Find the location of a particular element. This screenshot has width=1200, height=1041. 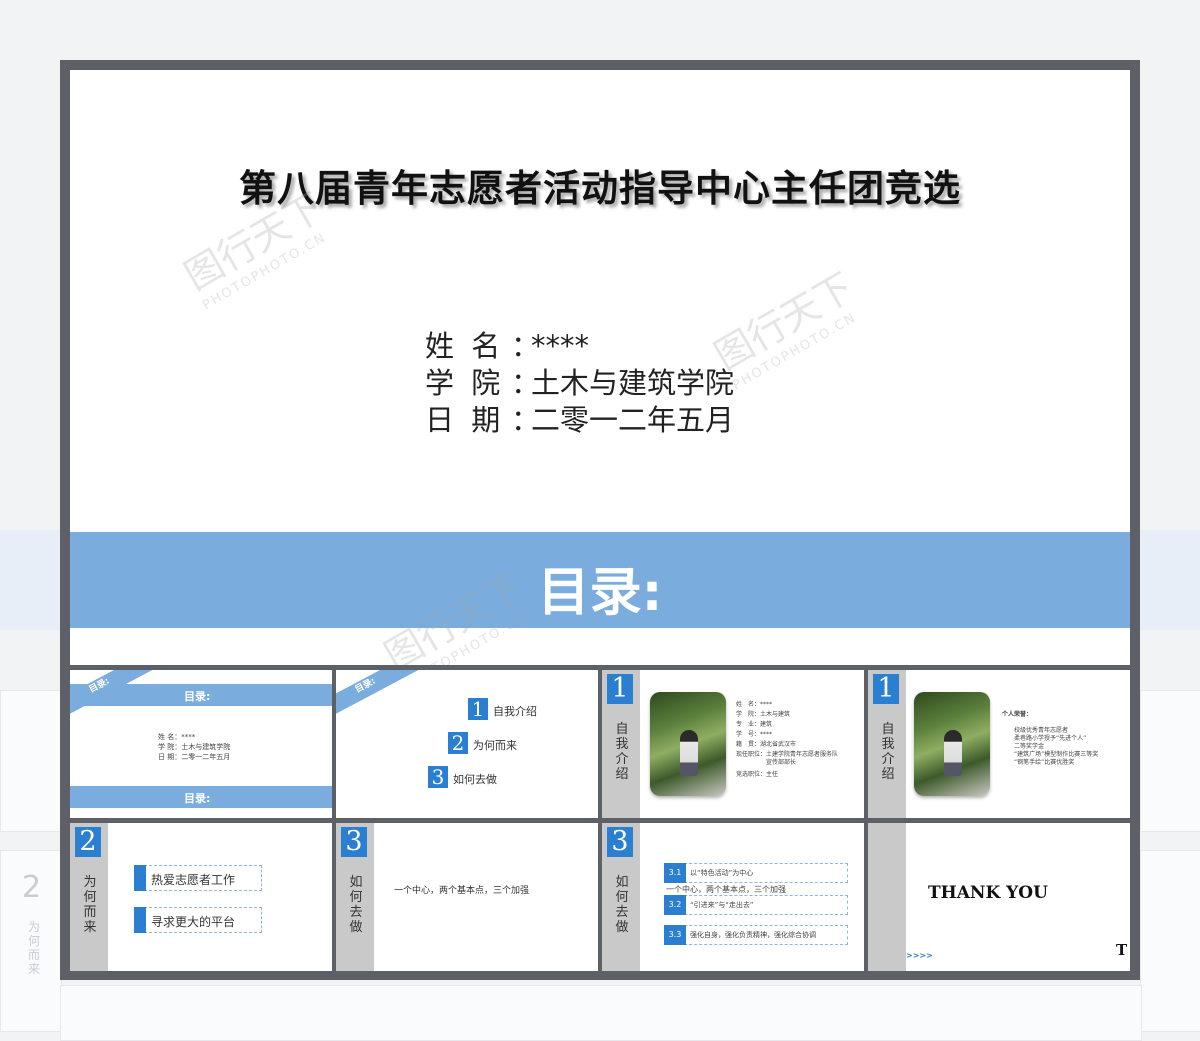

slide-thumbnail-8: THANK YOU >>>> T is located at coordinates (999, 897).